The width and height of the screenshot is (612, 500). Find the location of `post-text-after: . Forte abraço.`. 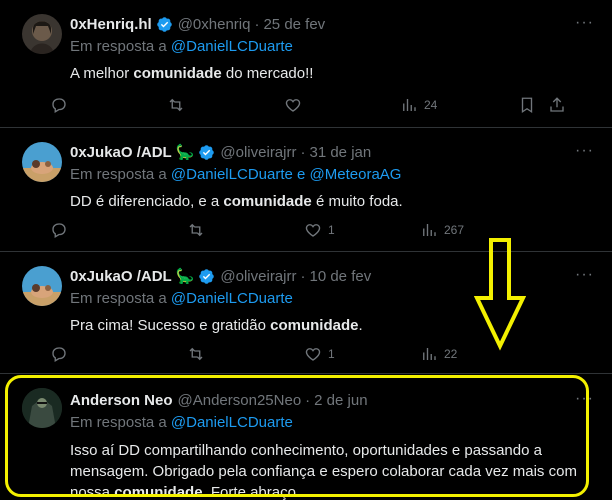

post-text-after: . Forte abraço. is located at coordinates (251, 492).